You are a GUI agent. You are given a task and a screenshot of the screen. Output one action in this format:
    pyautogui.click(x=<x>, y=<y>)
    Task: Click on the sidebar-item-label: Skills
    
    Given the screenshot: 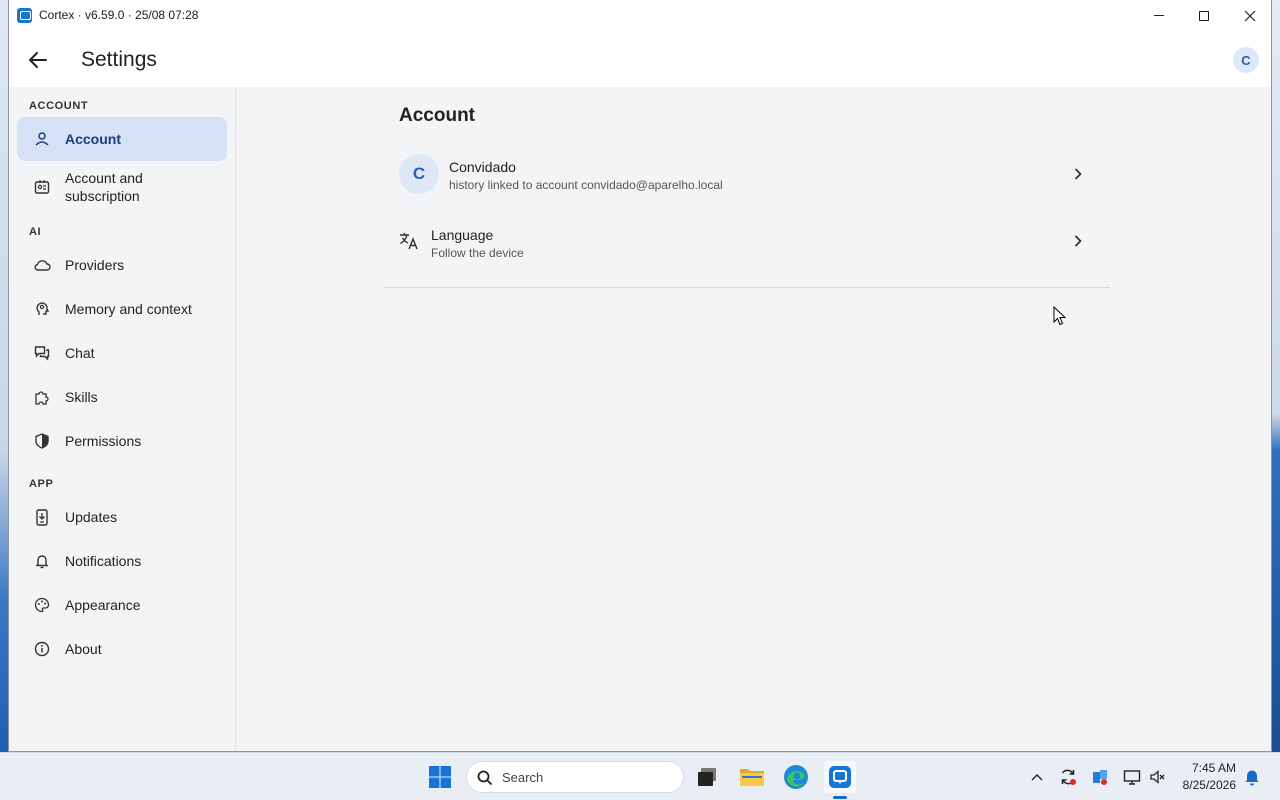 What is the action you would take?
    pyautogui.click(x=81, y=397)
    